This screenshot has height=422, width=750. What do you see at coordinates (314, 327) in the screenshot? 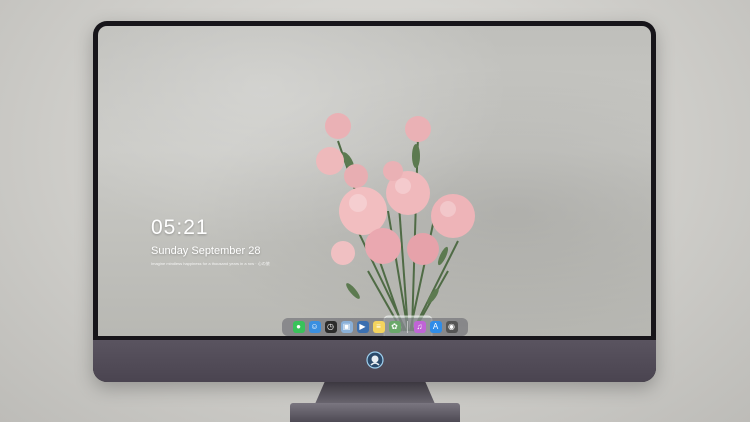
I see `finder-icon: ☺` at bounding box center [314, 327].